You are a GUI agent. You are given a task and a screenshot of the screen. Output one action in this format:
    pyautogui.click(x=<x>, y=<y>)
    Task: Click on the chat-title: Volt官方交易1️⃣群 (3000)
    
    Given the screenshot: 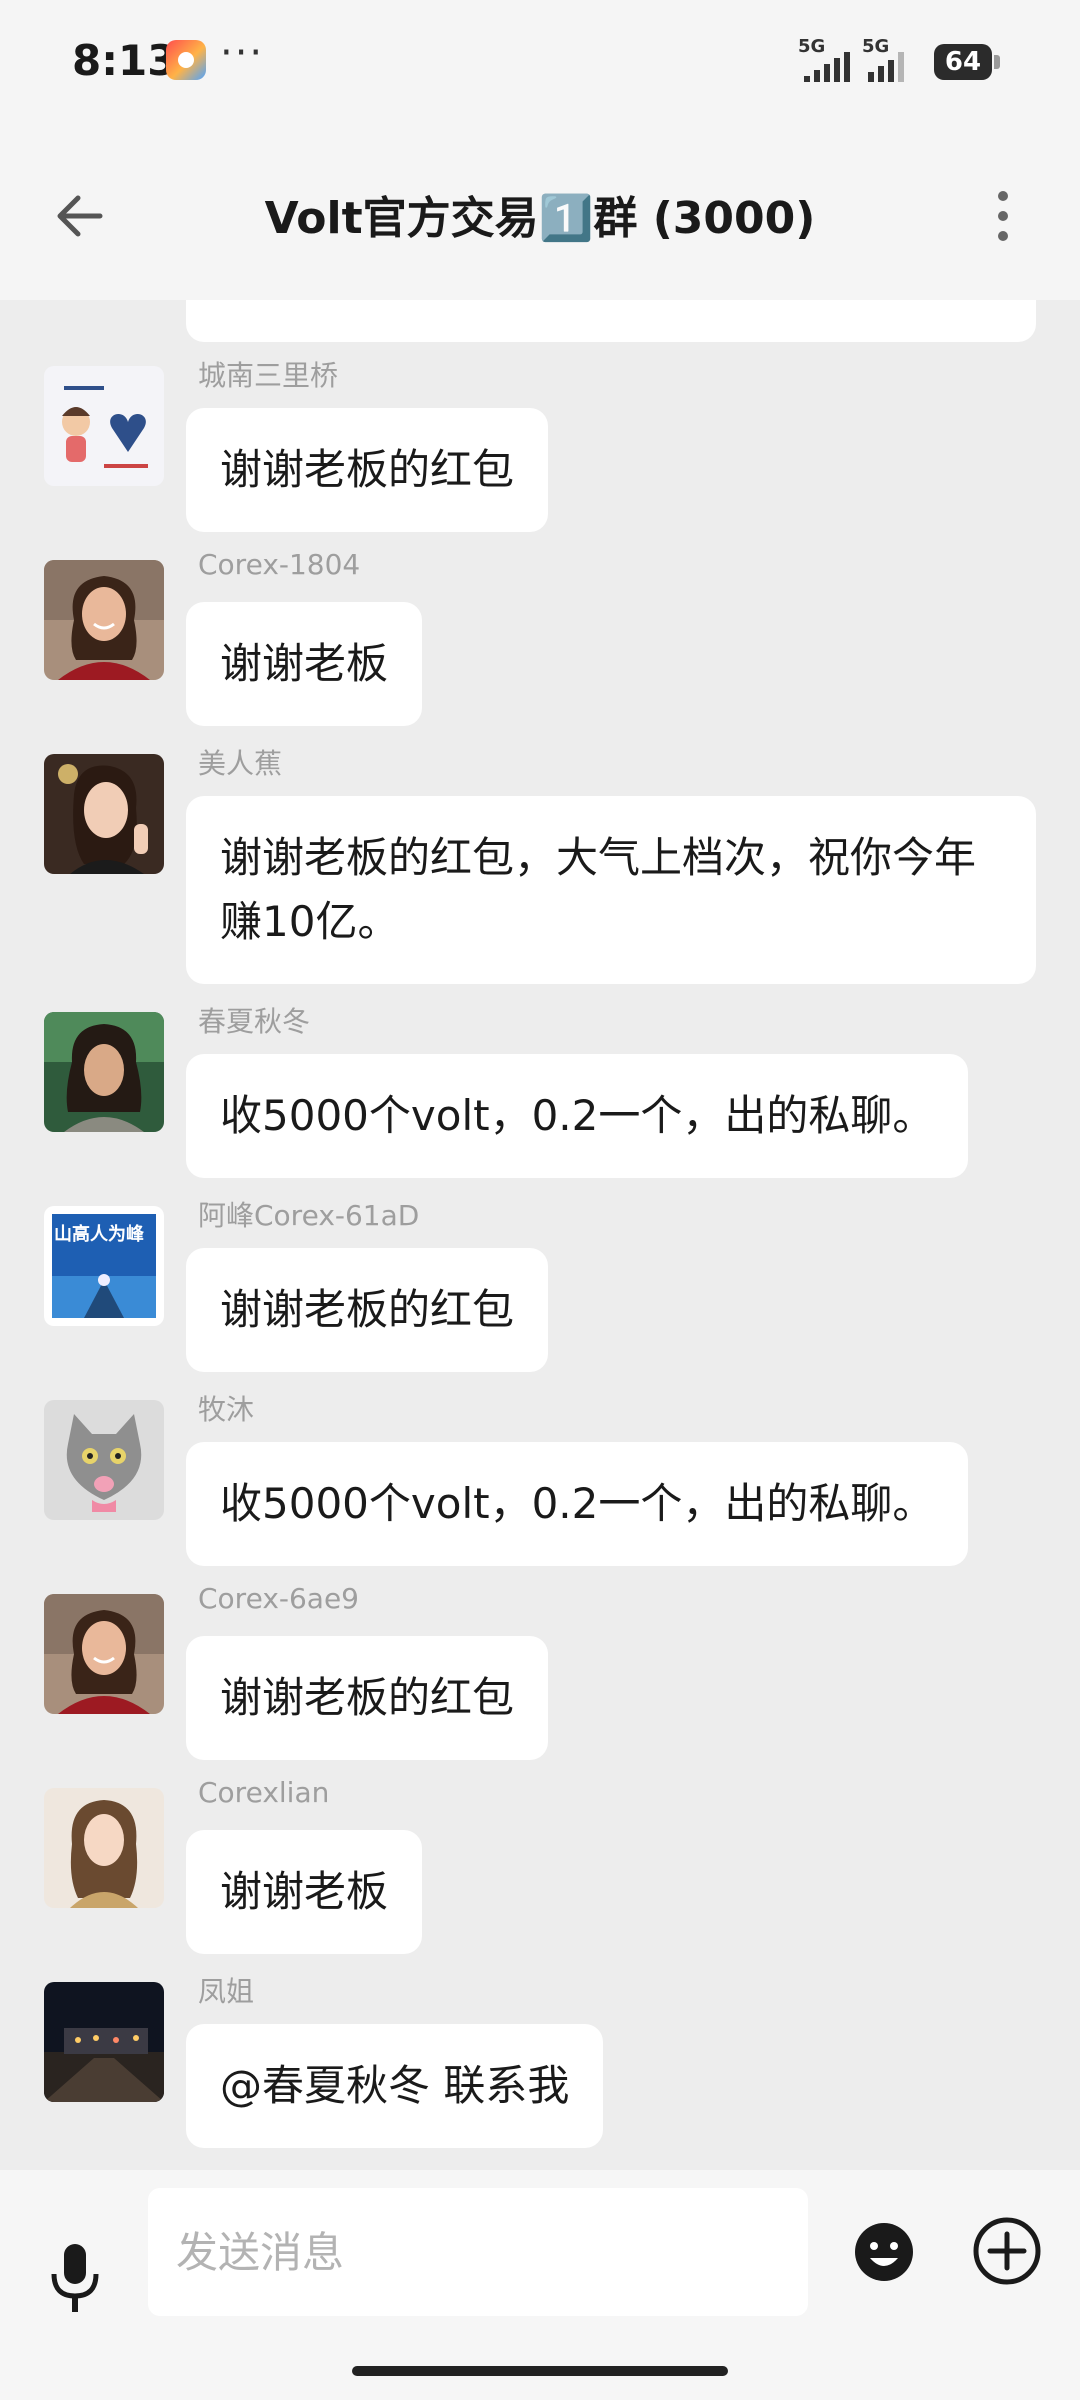 What is the action you would take?
    pyautogui.click(x=540, y=218)
    